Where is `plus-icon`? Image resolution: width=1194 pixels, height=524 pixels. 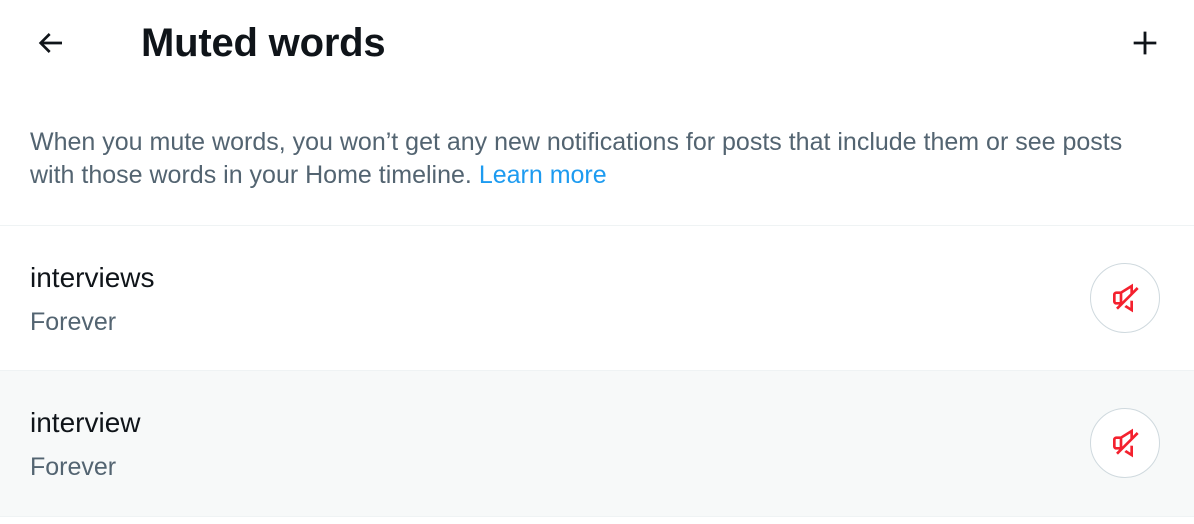 plus-icon is located at coordinates (1145, 43).